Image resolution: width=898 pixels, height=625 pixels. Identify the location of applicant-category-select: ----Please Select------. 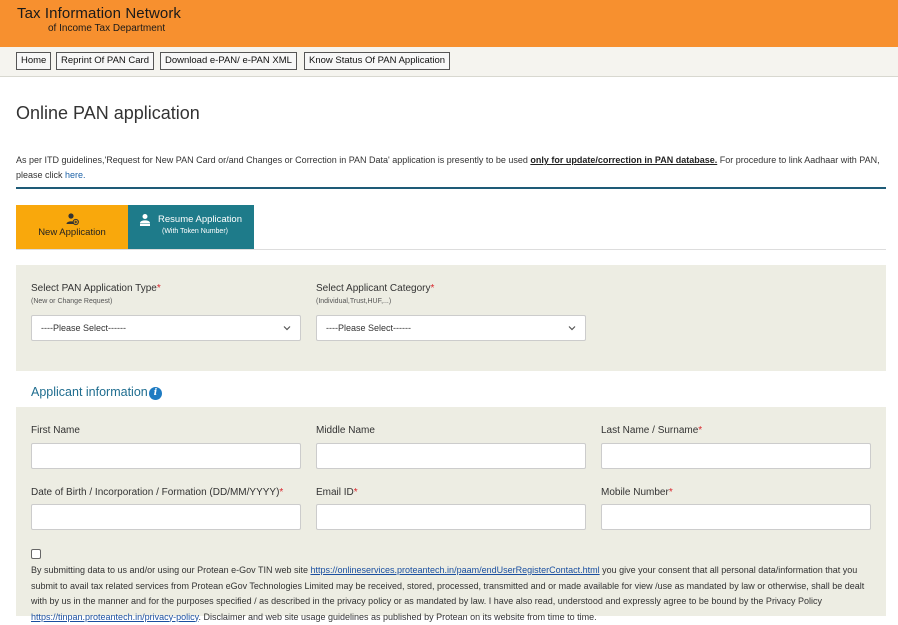
(451, 328).